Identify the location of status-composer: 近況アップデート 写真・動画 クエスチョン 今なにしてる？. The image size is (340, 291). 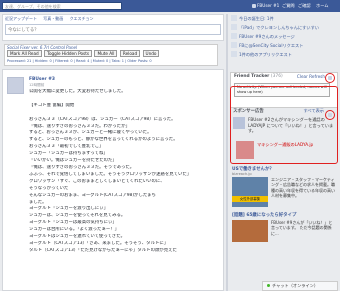
(113, 27).